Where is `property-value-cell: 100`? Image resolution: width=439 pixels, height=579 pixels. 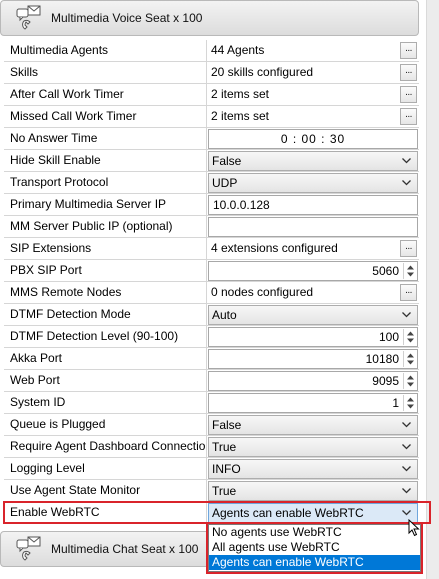
property-value-cell: 100 is located at coordinates (313, 336).